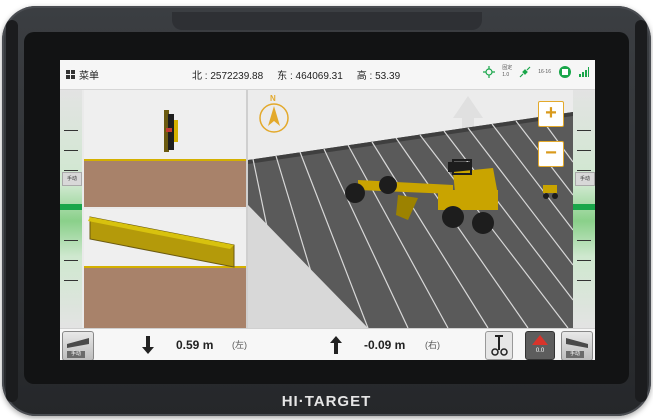 The height and width of the screenshot is (420, 653). I want to click on height-coordinate: 高 : 53.39, so click(378, 76).